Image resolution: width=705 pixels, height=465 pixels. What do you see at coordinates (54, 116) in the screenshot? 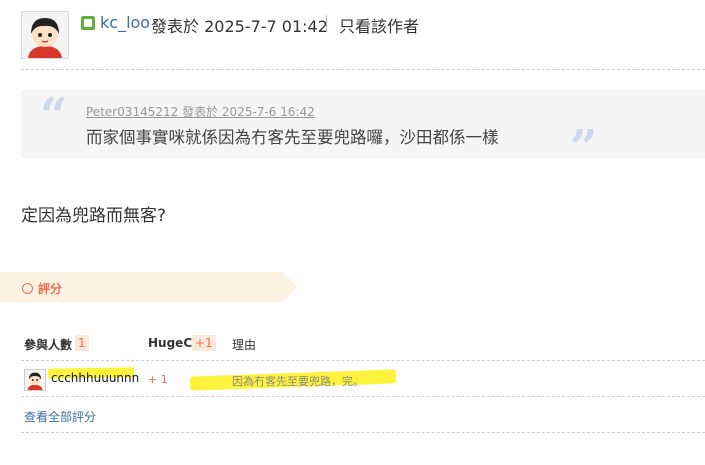
I see `quote-open-icon: “` at bounding box center [54, 116].